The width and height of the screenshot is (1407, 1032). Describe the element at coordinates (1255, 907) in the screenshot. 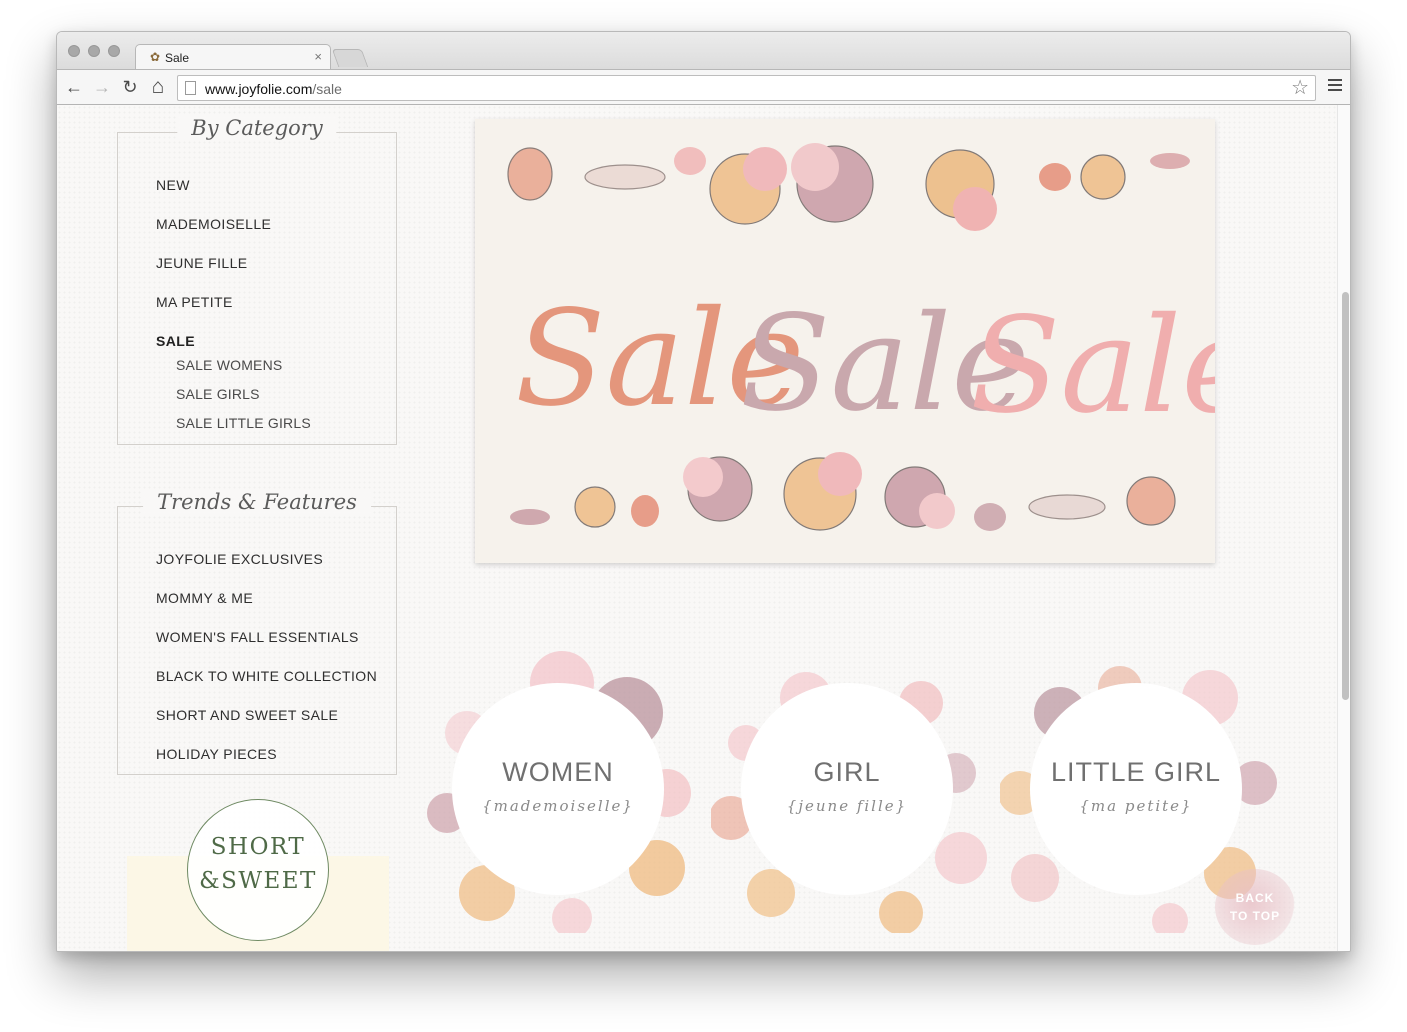

I see `back-to-top-button: BACK TO TOP` at that location.